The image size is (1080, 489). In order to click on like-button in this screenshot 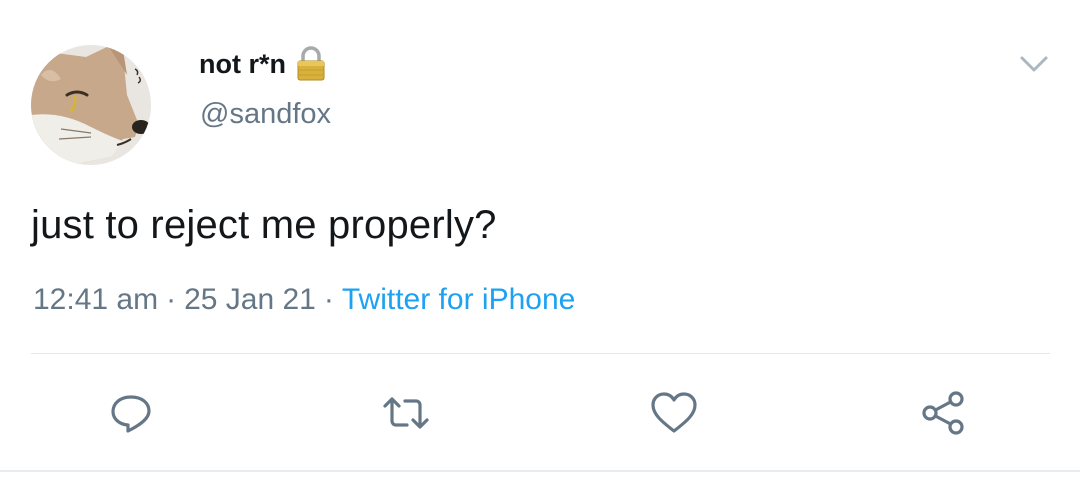, I will do `click(674, 413)`.